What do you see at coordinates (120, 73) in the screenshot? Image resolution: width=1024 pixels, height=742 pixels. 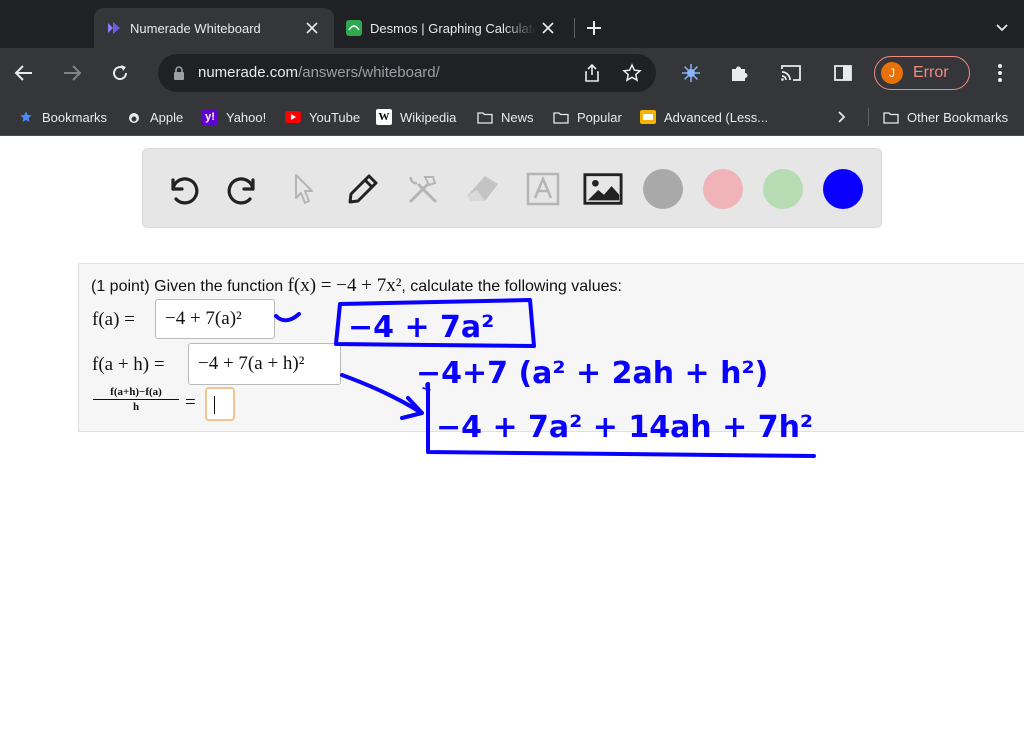 I see `reload-icon` at bounding box center [120, 73].